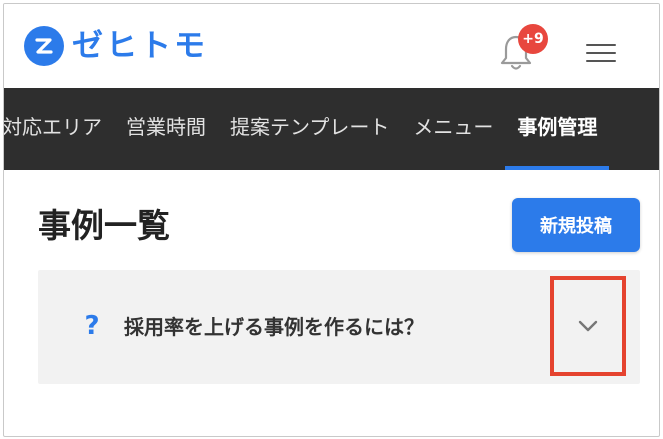 This screenshot has width=663, height=439. Describe the element at coordinates (44, 46) in the screenshot. I see `logo-mark-icon` at that location.